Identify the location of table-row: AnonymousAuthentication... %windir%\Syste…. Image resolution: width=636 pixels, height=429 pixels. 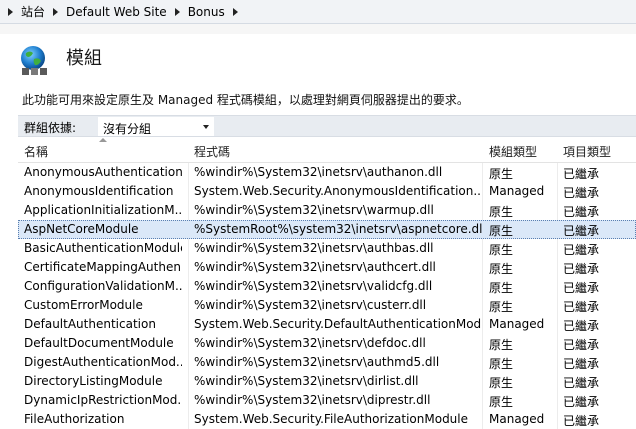
(327, 172).